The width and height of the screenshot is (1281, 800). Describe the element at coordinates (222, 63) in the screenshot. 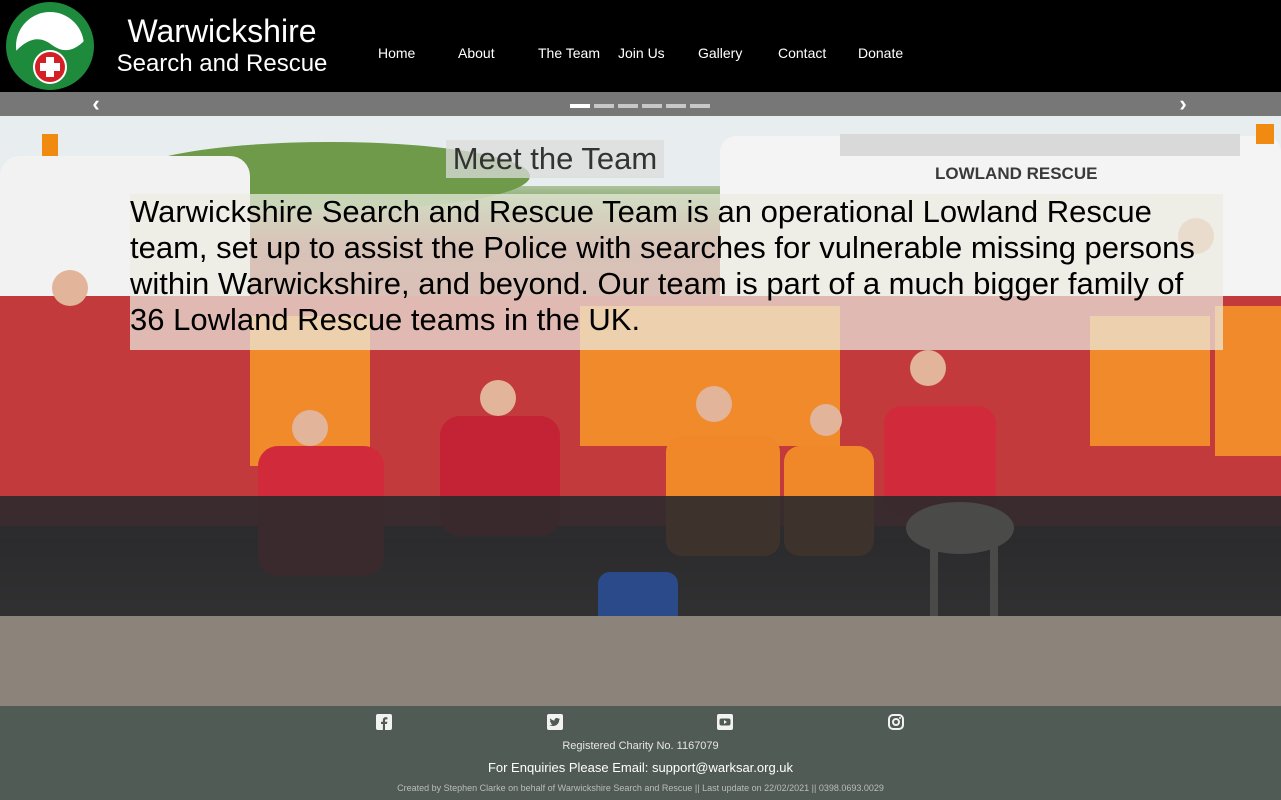

I see `site-title-line2: Search and Rescue` at that location.